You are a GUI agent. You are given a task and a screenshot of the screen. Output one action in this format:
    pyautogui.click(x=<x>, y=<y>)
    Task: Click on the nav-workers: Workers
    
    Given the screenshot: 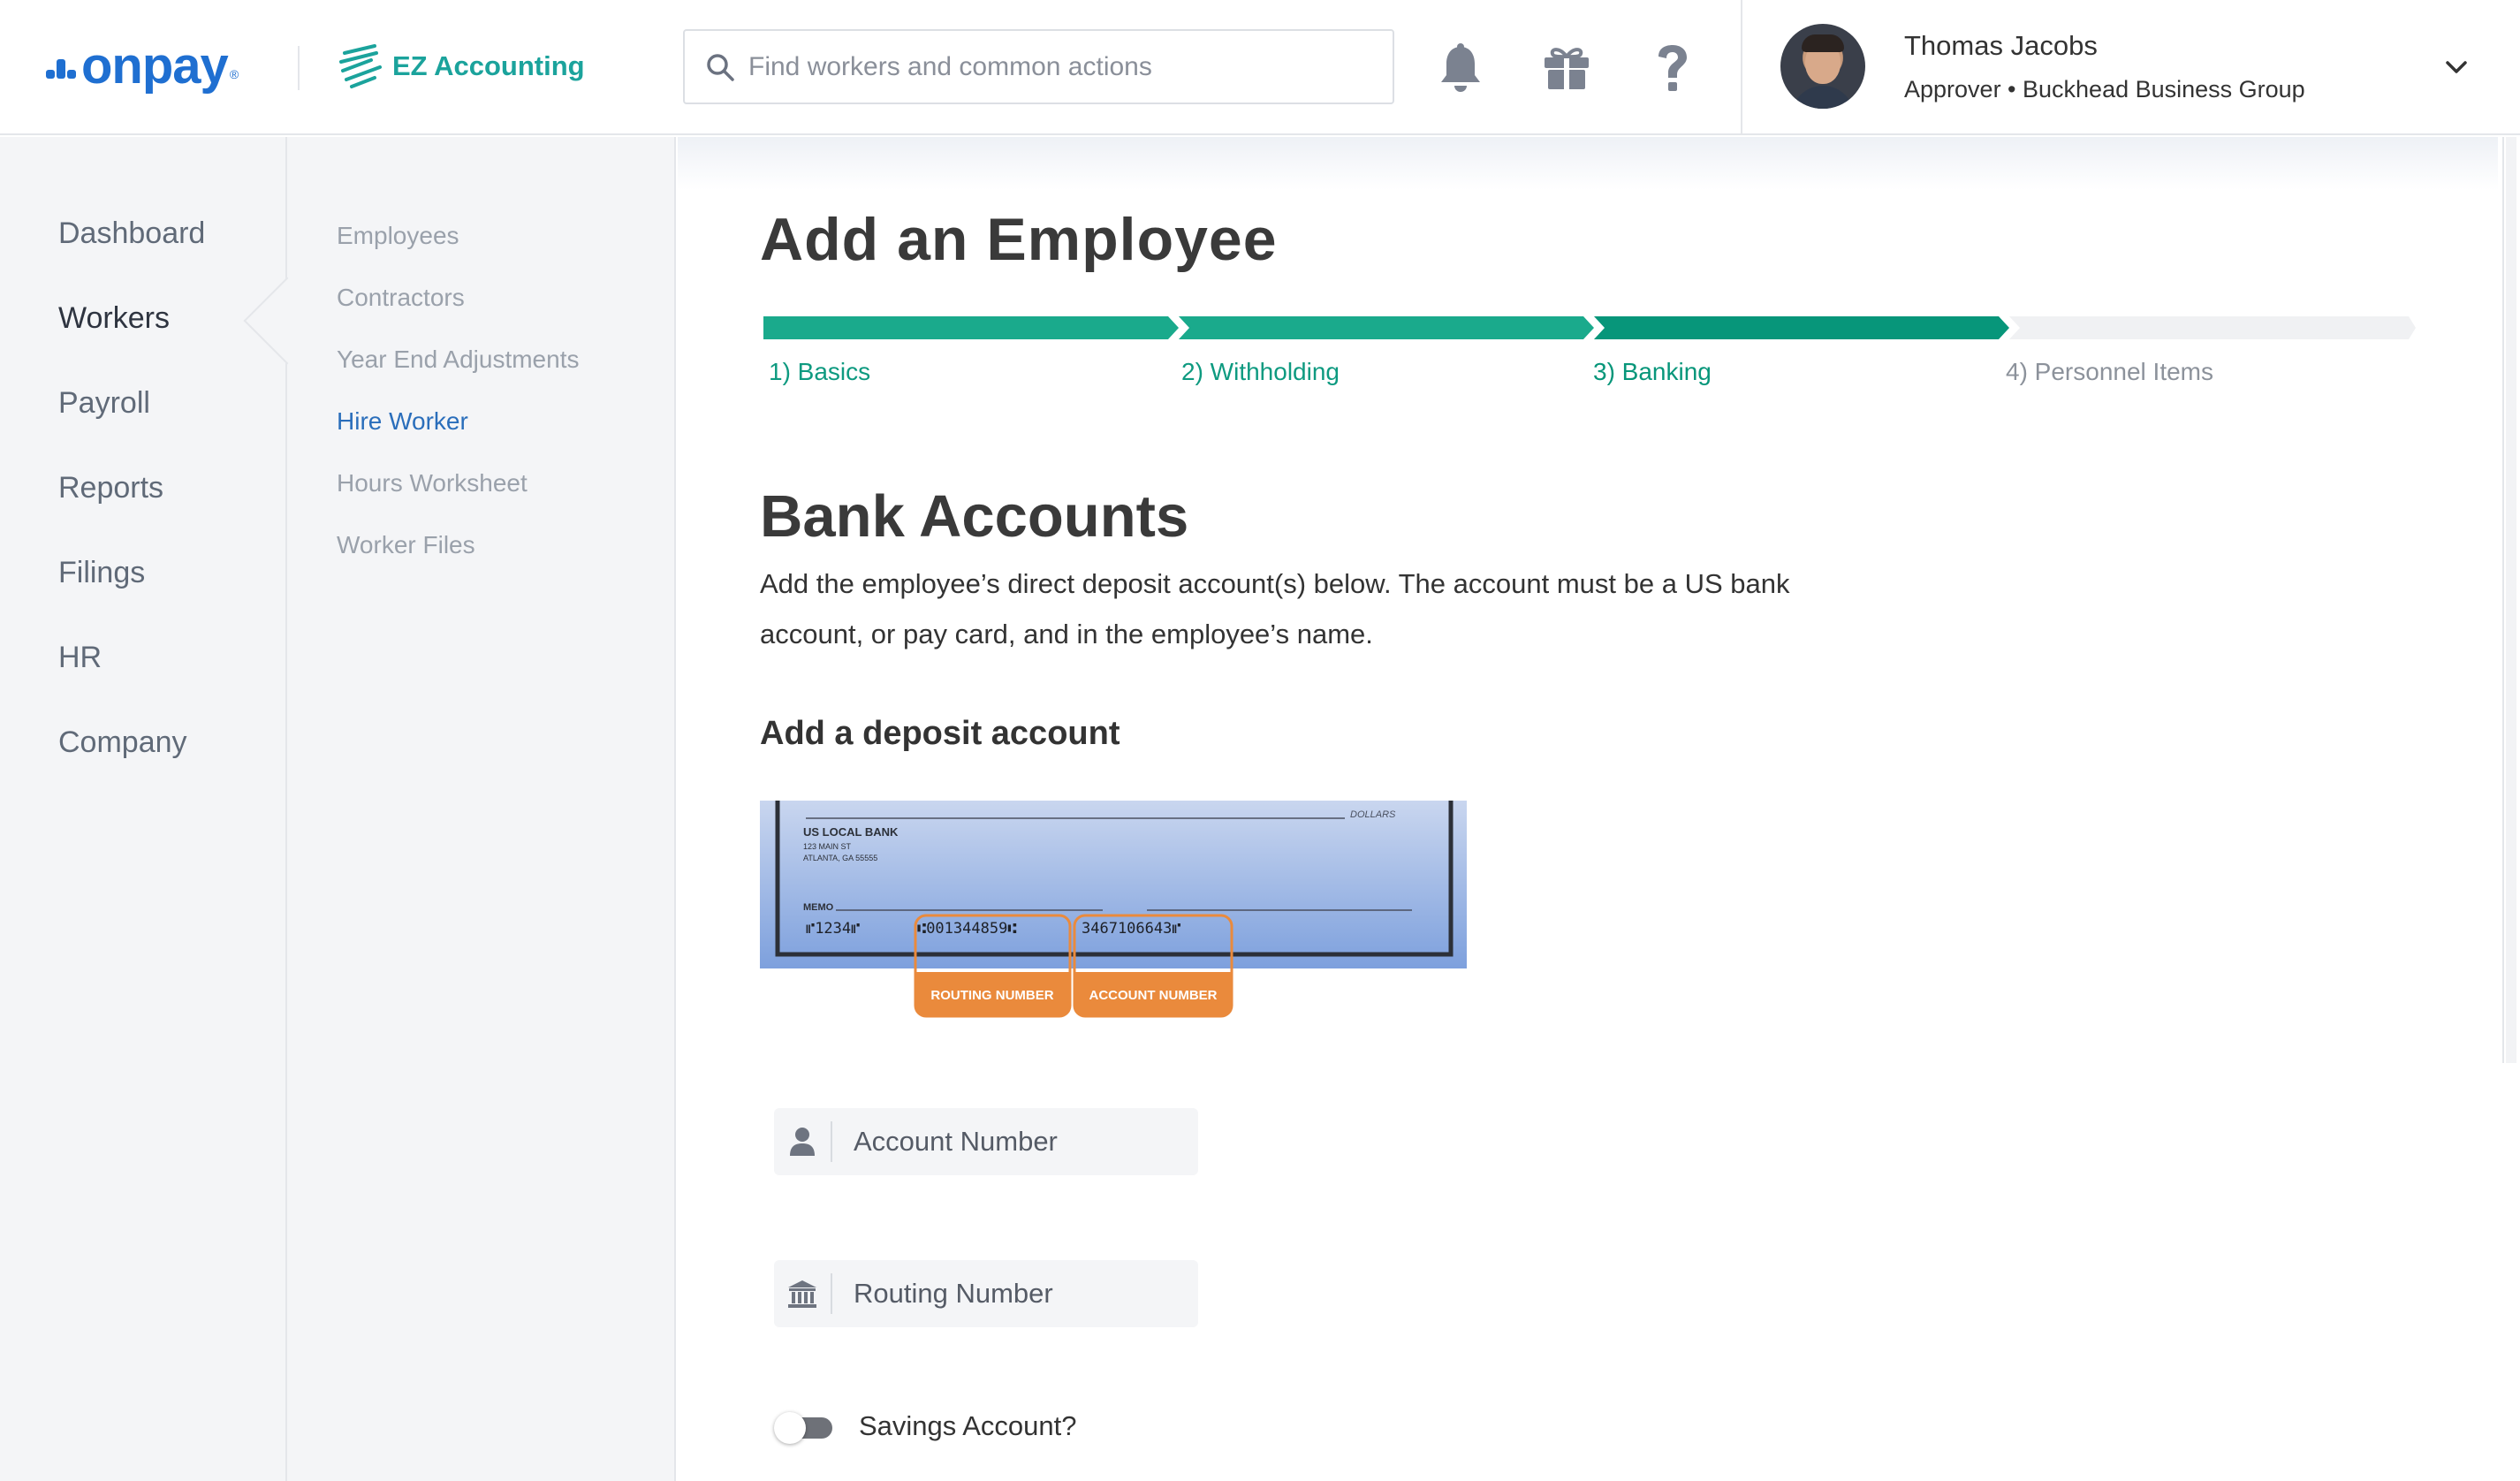 What is the action you would take?
    pyautogui.click(x=114, y=318)
    